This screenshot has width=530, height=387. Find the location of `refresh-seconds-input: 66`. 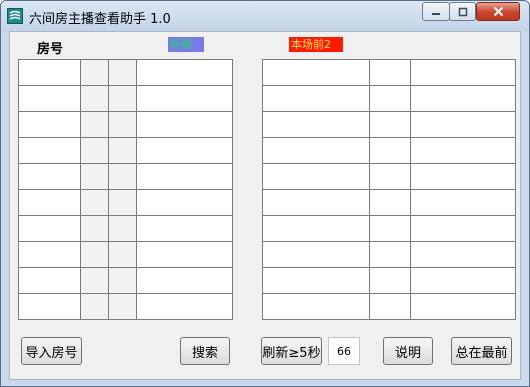

refresh-seconds-input: 66 is located at coordinates (344, 351).